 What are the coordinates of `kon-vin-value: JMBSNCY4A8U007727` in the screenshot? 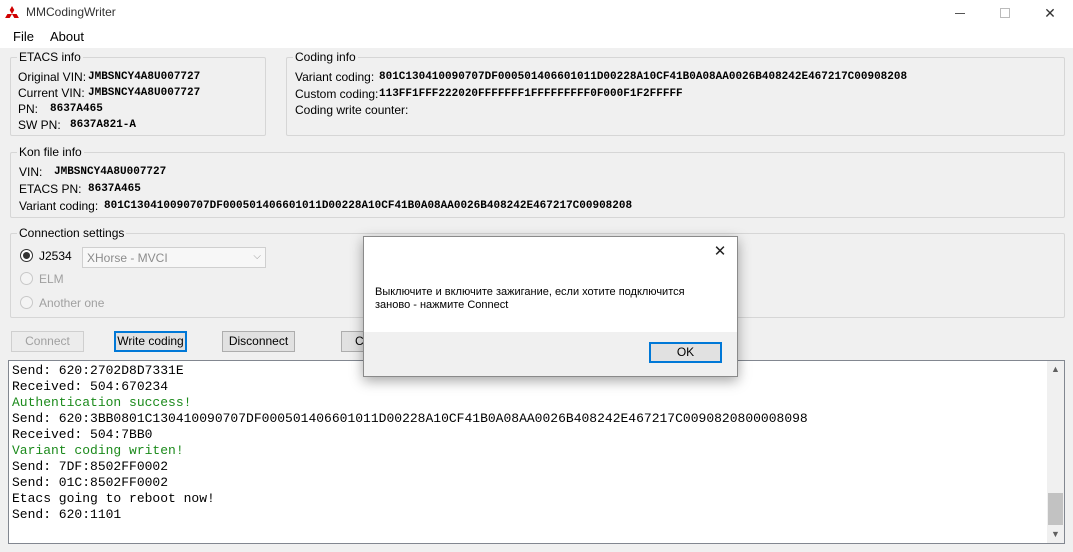 It's located at (110, 172).